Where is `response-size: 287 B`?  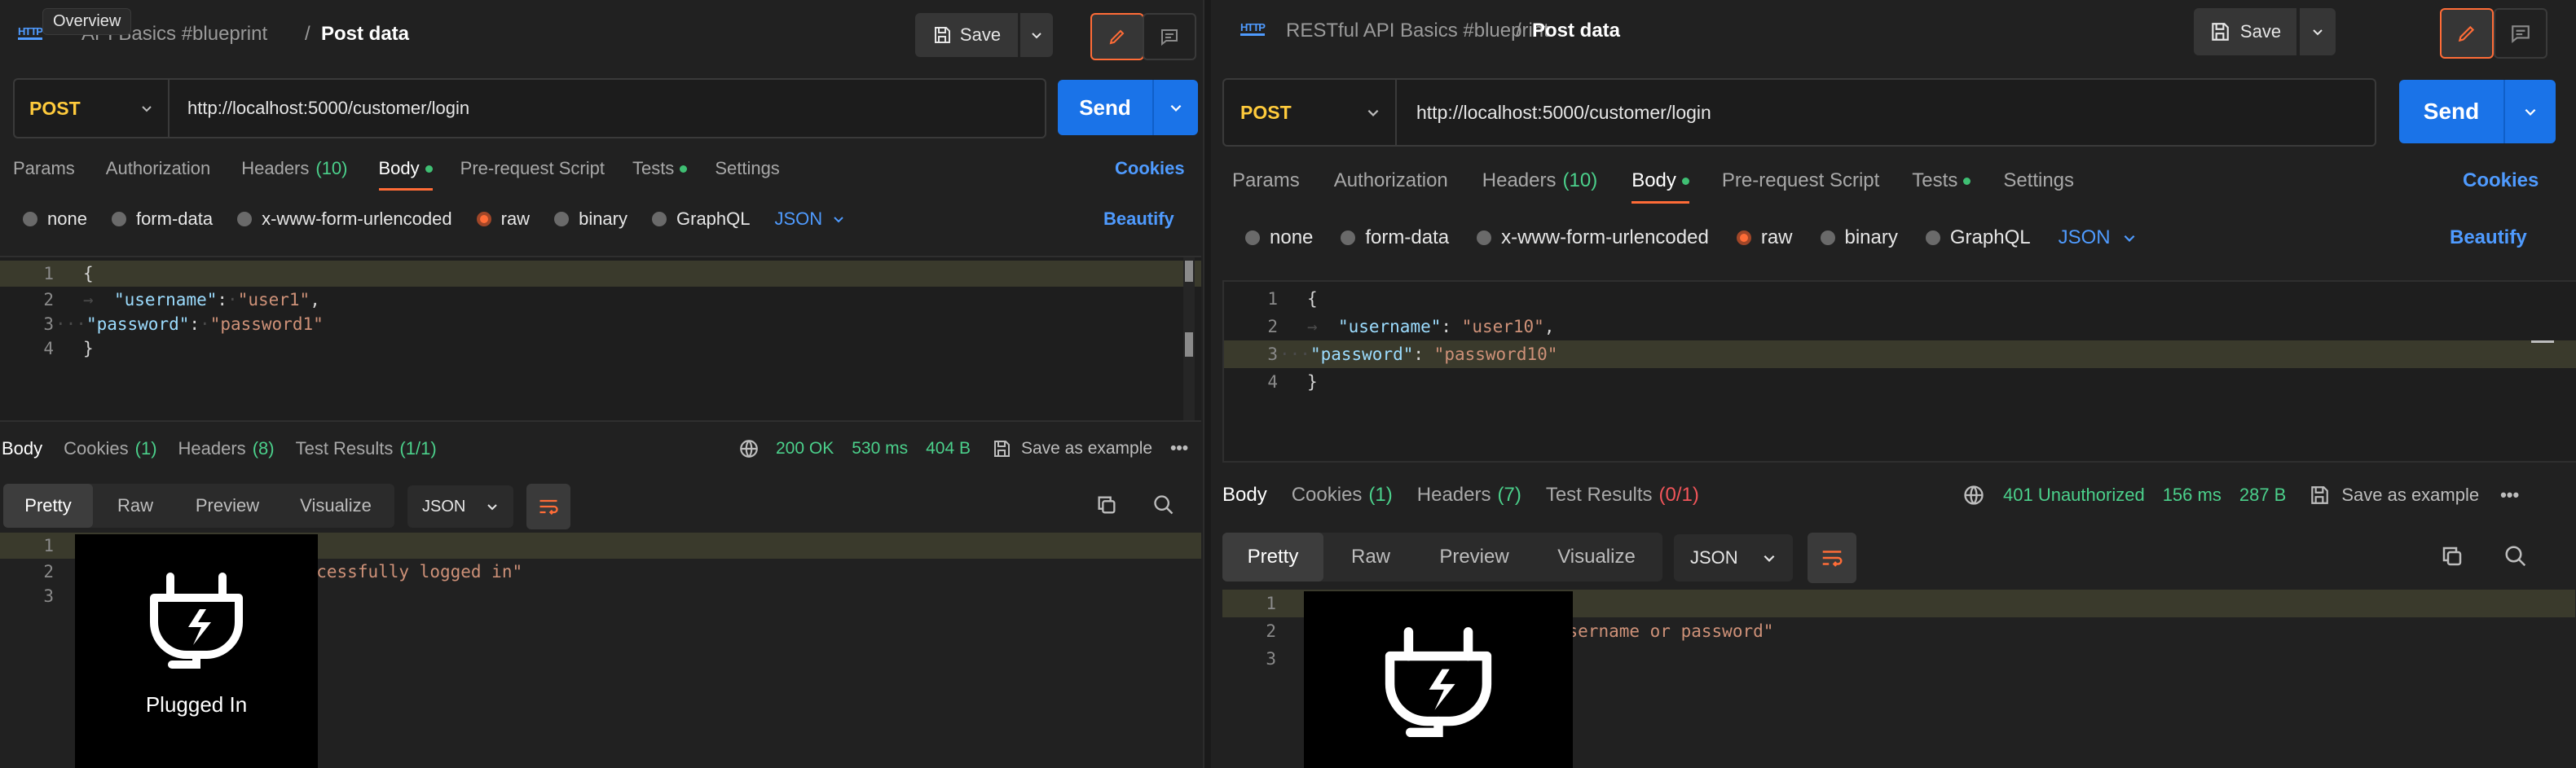
response-size: 287 B is located at coordinates (2263, 495).